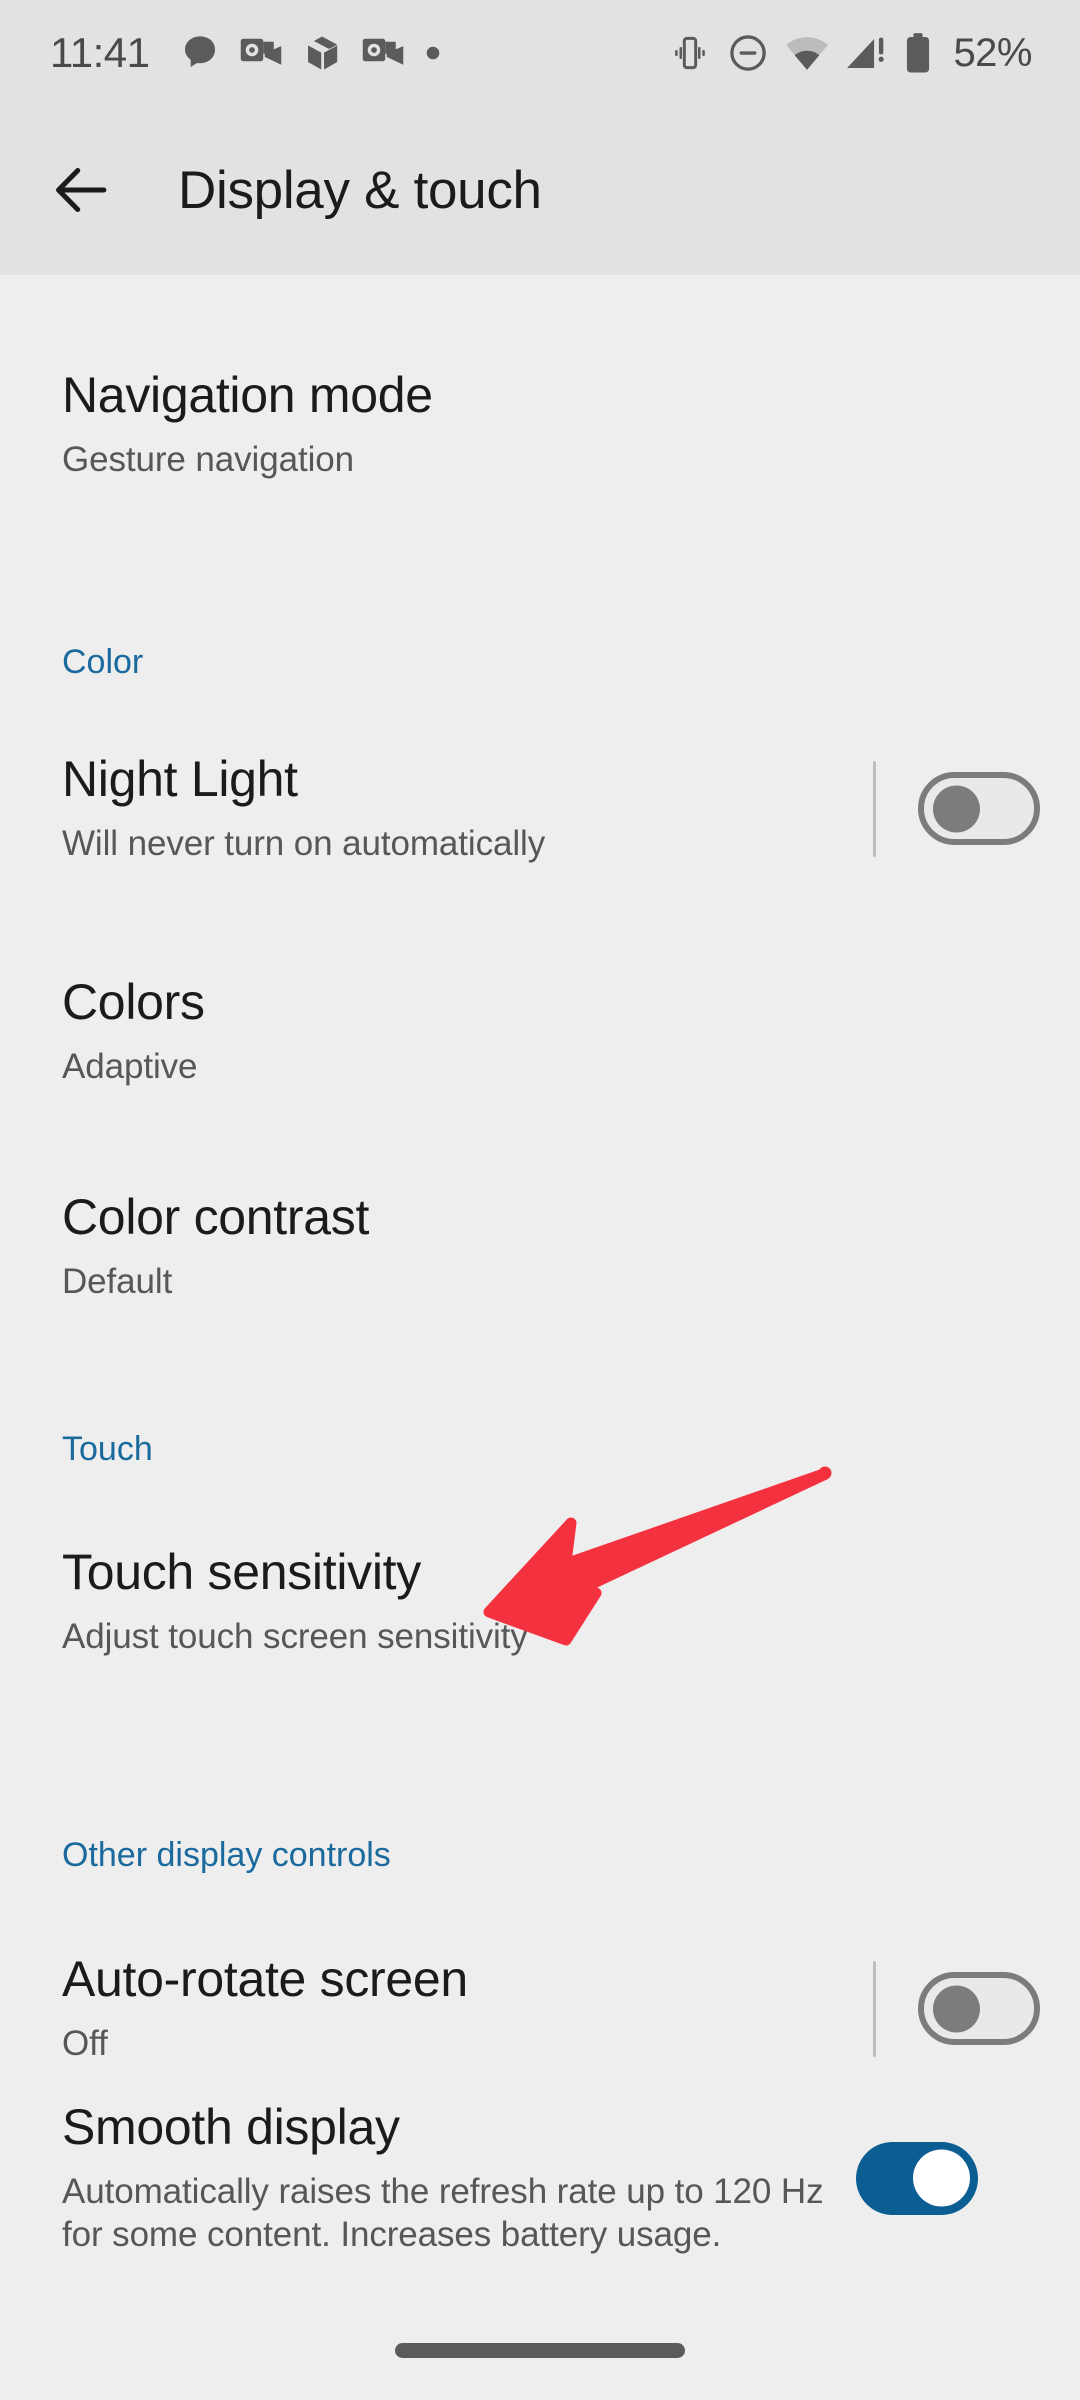 The image size is (1080, 2400). Describe the element at coordinates (295, 1636) in the screenshot. I see `list-item-subtitle: Adjust touch screen sensitivity` at that location.